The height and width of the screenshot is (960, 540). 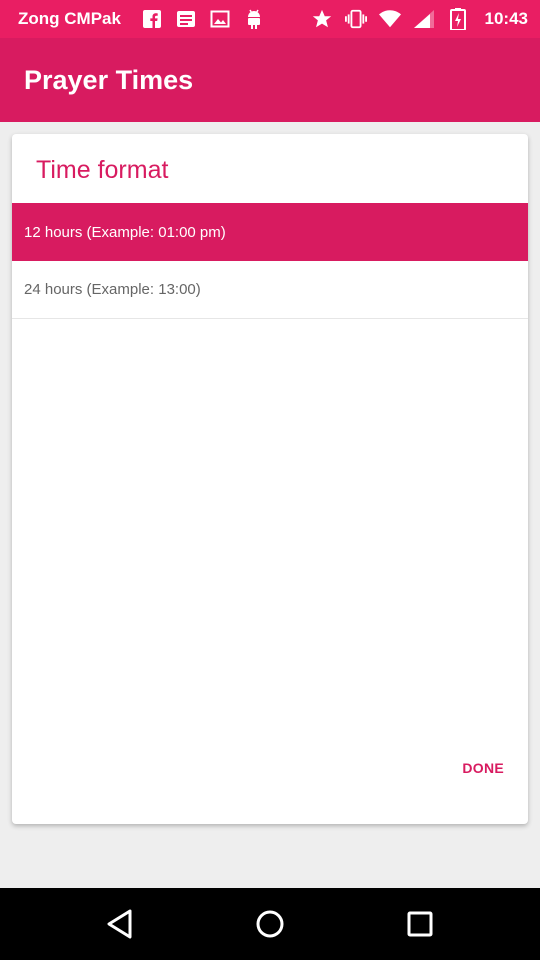 I want to click on home-icon, so click(x=270, y=924).